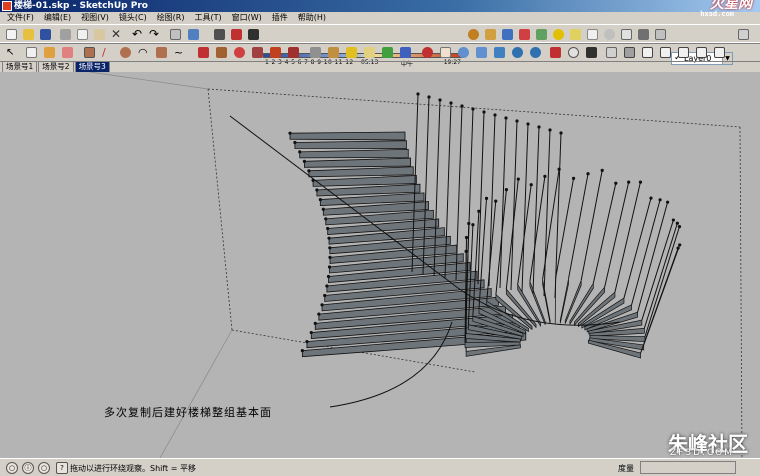  I want to click on cut-button, so click(65, 34).